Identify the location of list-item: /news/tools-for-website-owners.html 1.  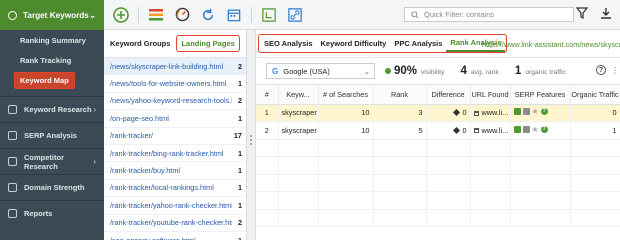
(175, 84).